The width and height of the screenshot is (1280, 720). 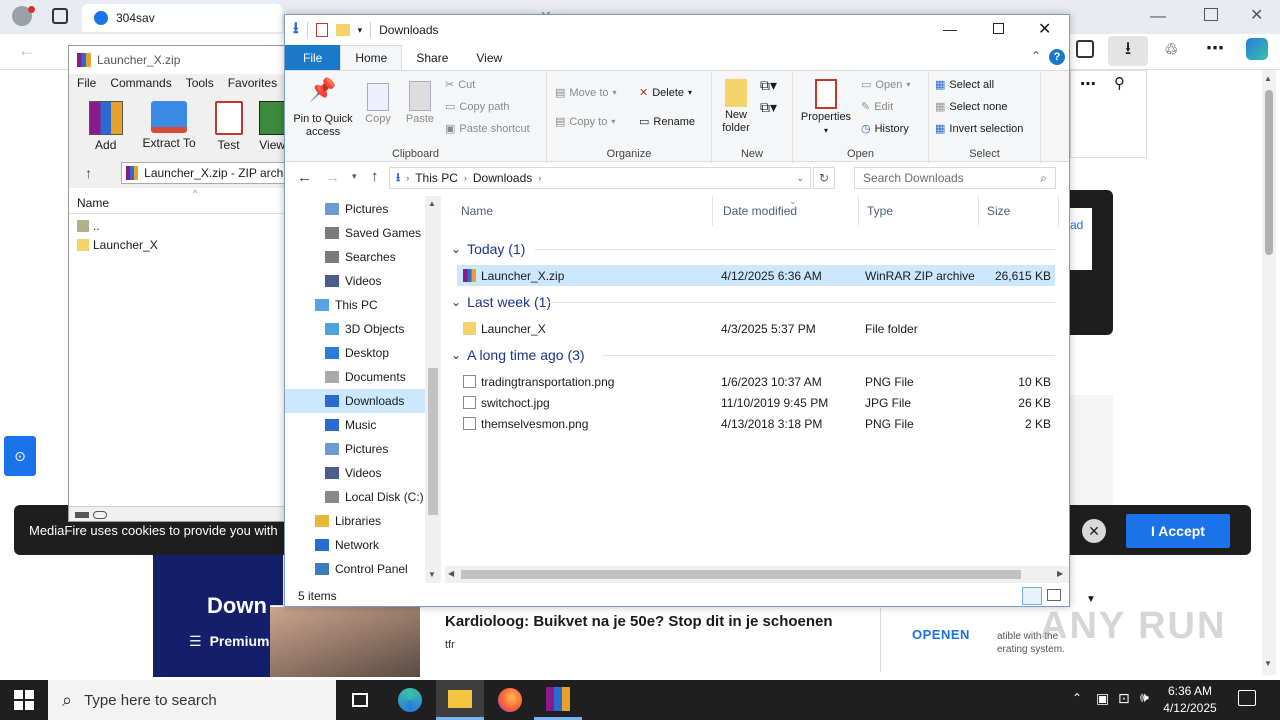 What do you see at coordinates (432, 203) in the screenshot?
I see `nav-scroll-up-icon: ▲` at bounding box center [432, 203].